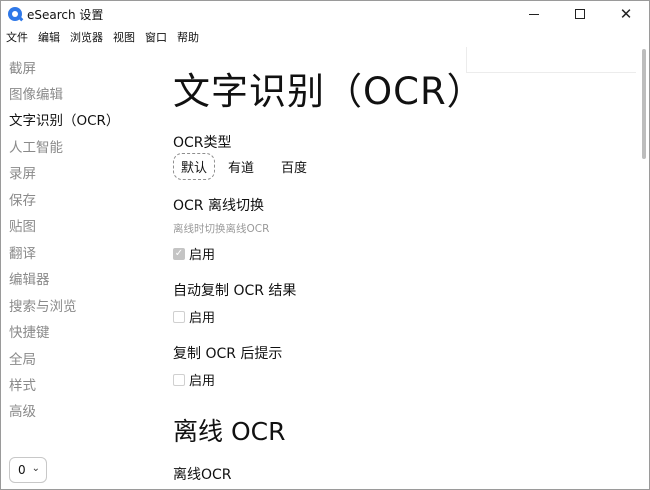  Describe the element at coordinates (15, 14) in the screenshot. I see `app-search-icon` at that location.